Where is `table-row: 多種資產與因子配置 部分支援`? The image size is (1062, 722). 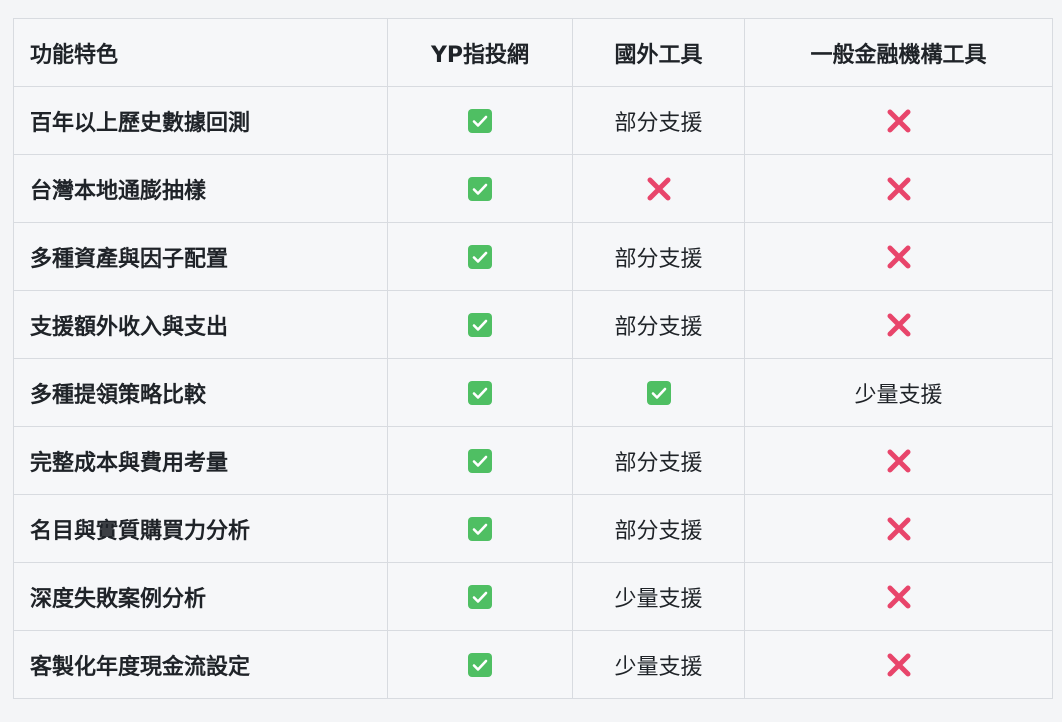
table-row: 多種資產與因子配置 部分支援 is located at coordinates (533, 256).